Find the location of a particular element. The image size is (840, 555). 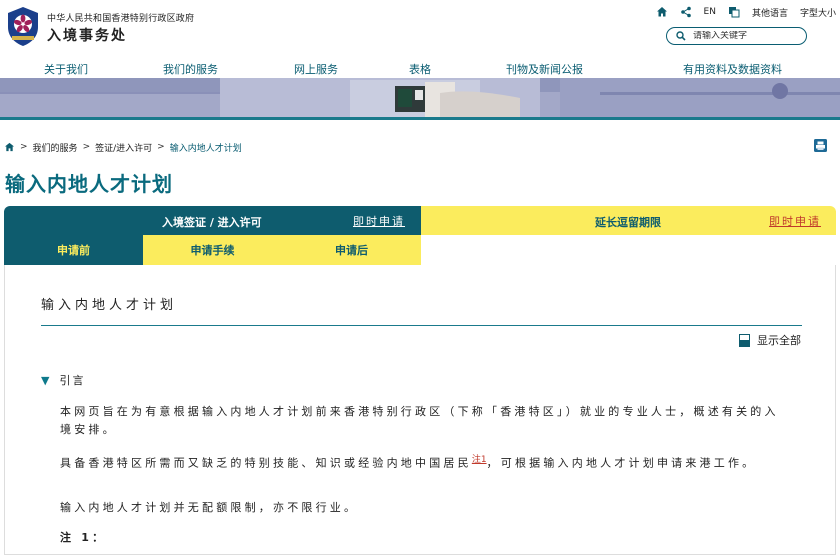

other-language-link: 其他语言 is located at coordinates (770, 12).